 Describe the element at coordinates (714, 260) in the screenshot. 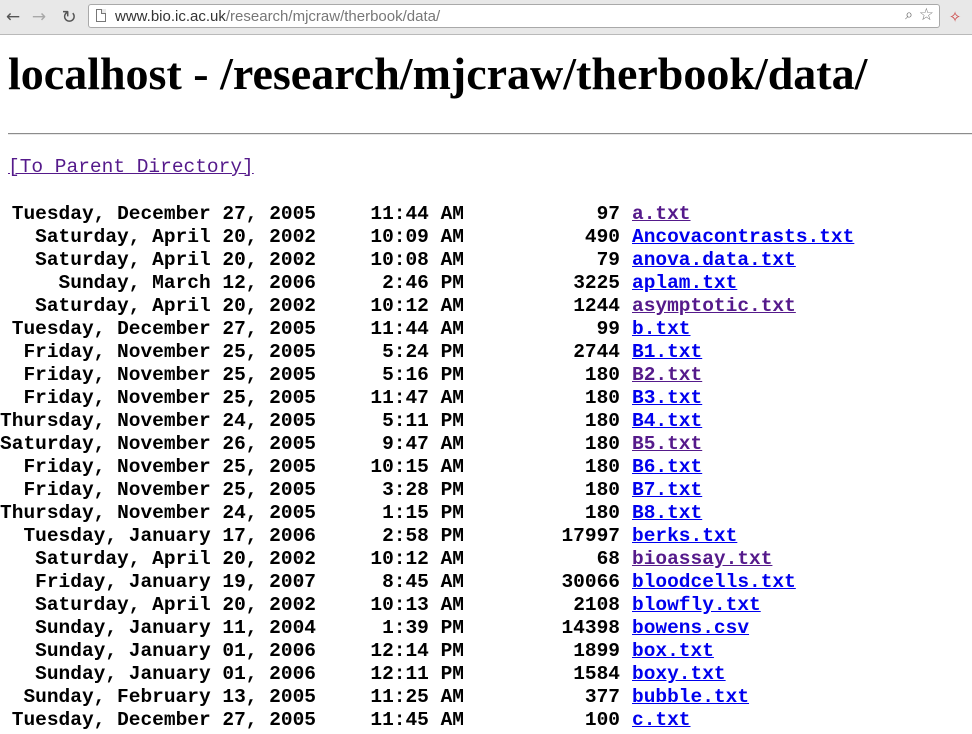

I see `file-link: anova.data.txt` at that location.